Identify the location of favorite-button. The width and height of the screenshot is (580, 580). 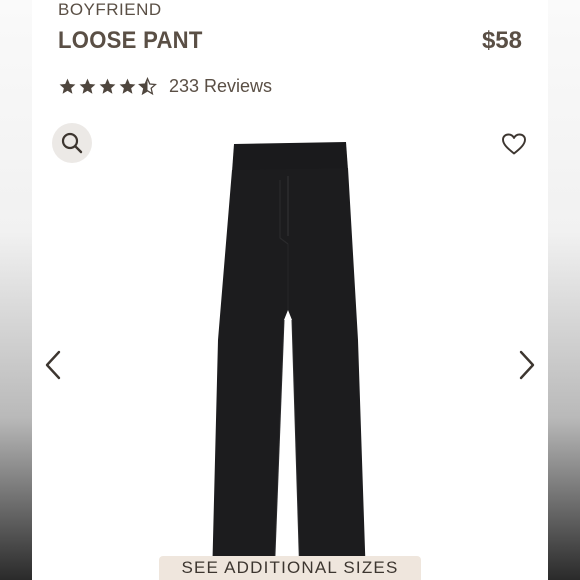
(514, 144).